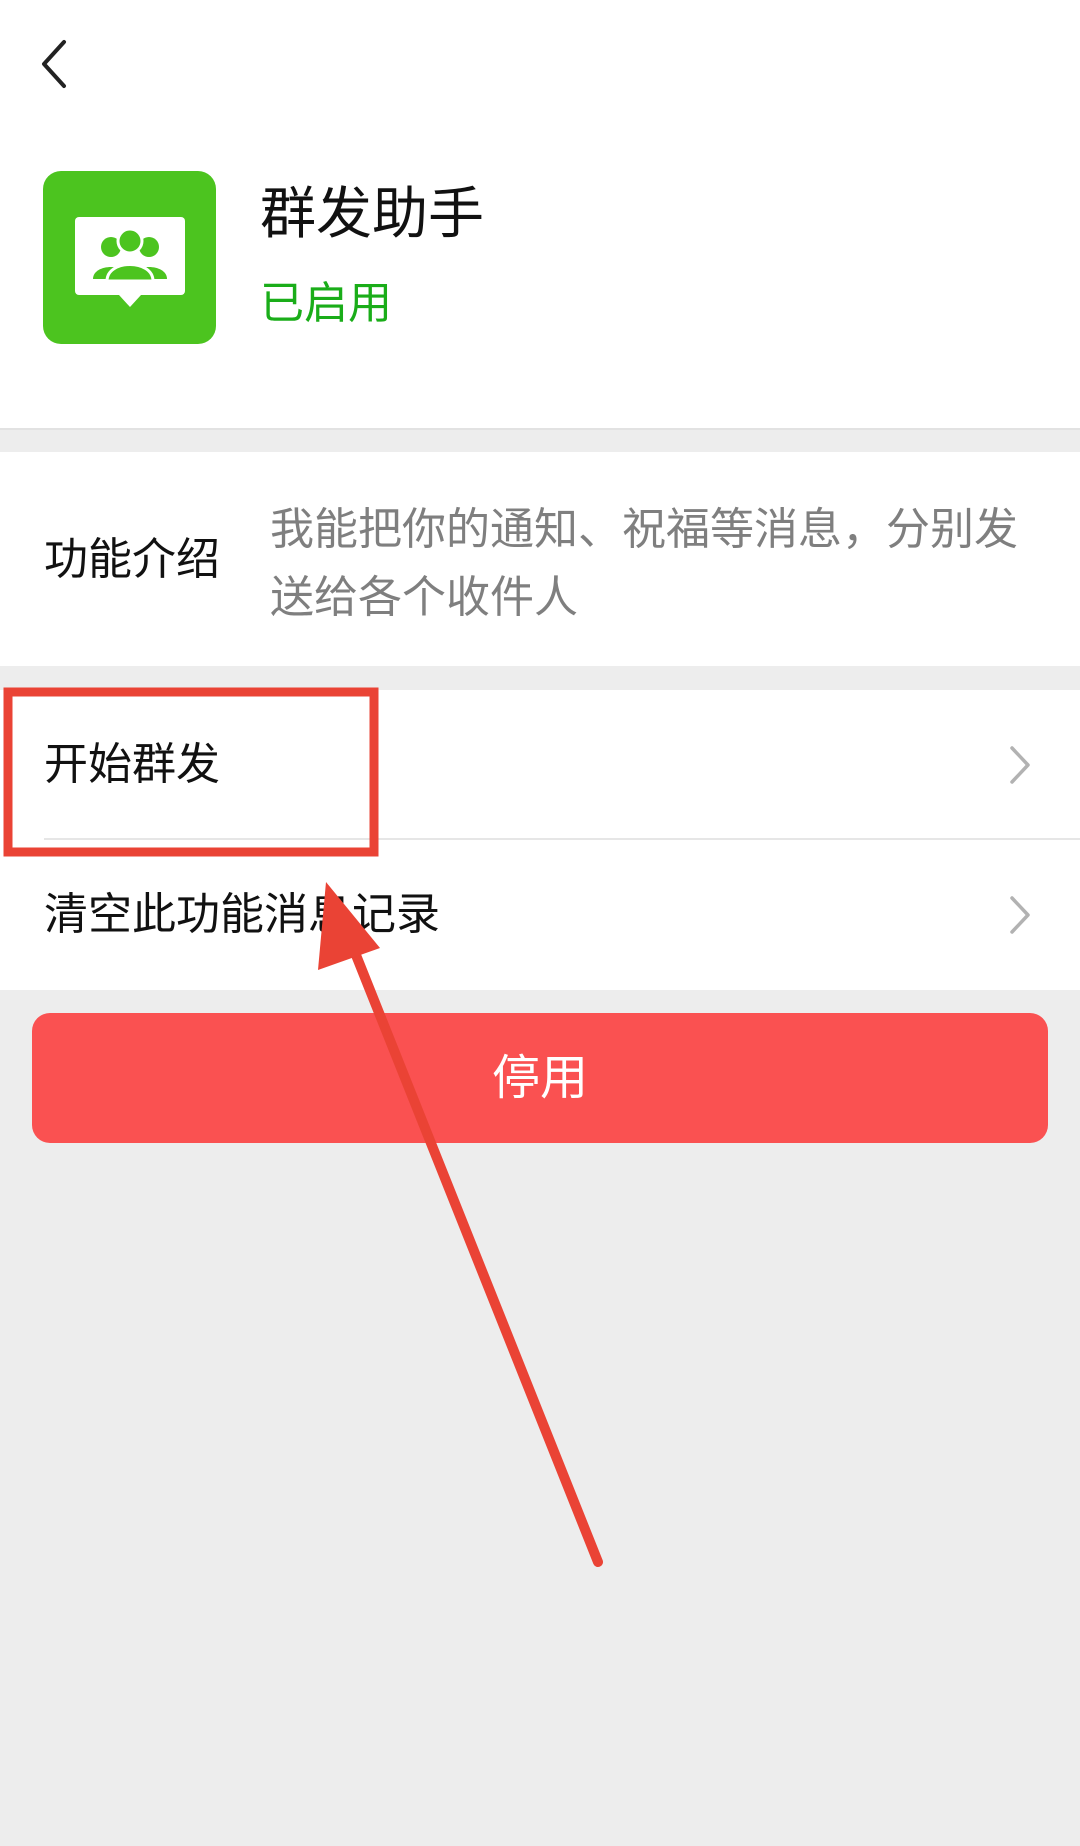 The height and width of the screenshot is (1846, 1080). I want to click on start-broadcast-item: 开始群发, so click(540, 765).